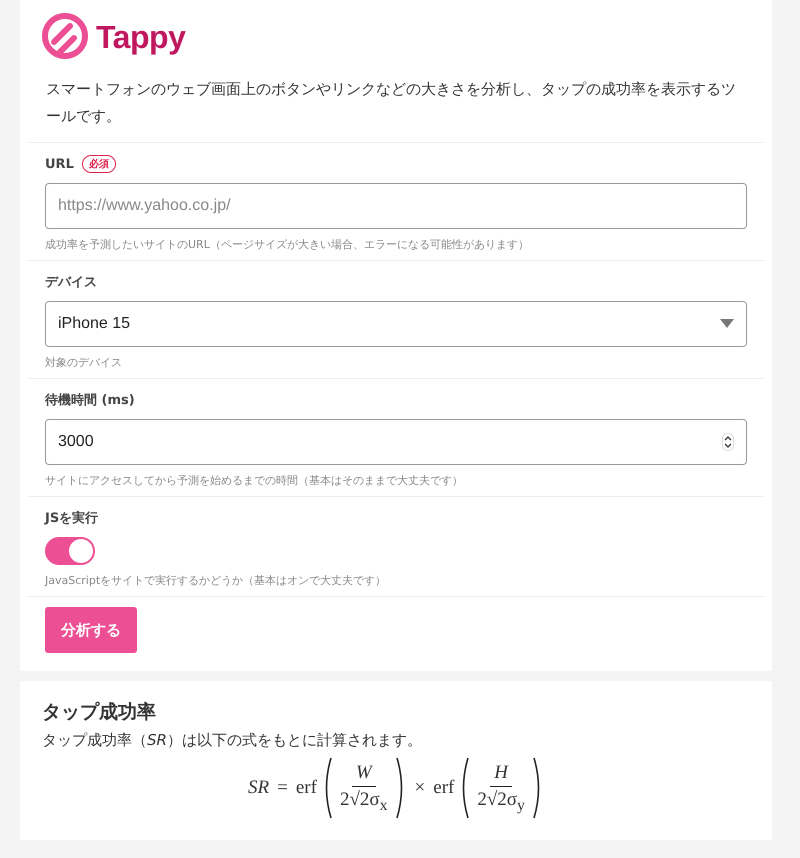 The image size is (800, 858). Describe the element at coordinates (70, 551) in the screenshot. I see `js-toggle` at that location.